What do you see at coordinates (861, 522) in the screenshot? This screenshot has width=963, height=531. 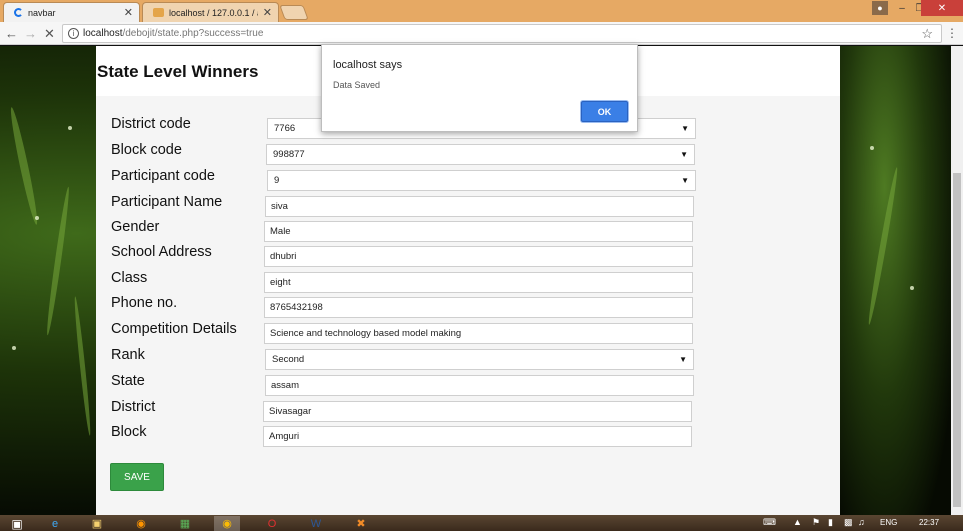 I see `volume-icon: ♫` at bounding box center [861, 522].